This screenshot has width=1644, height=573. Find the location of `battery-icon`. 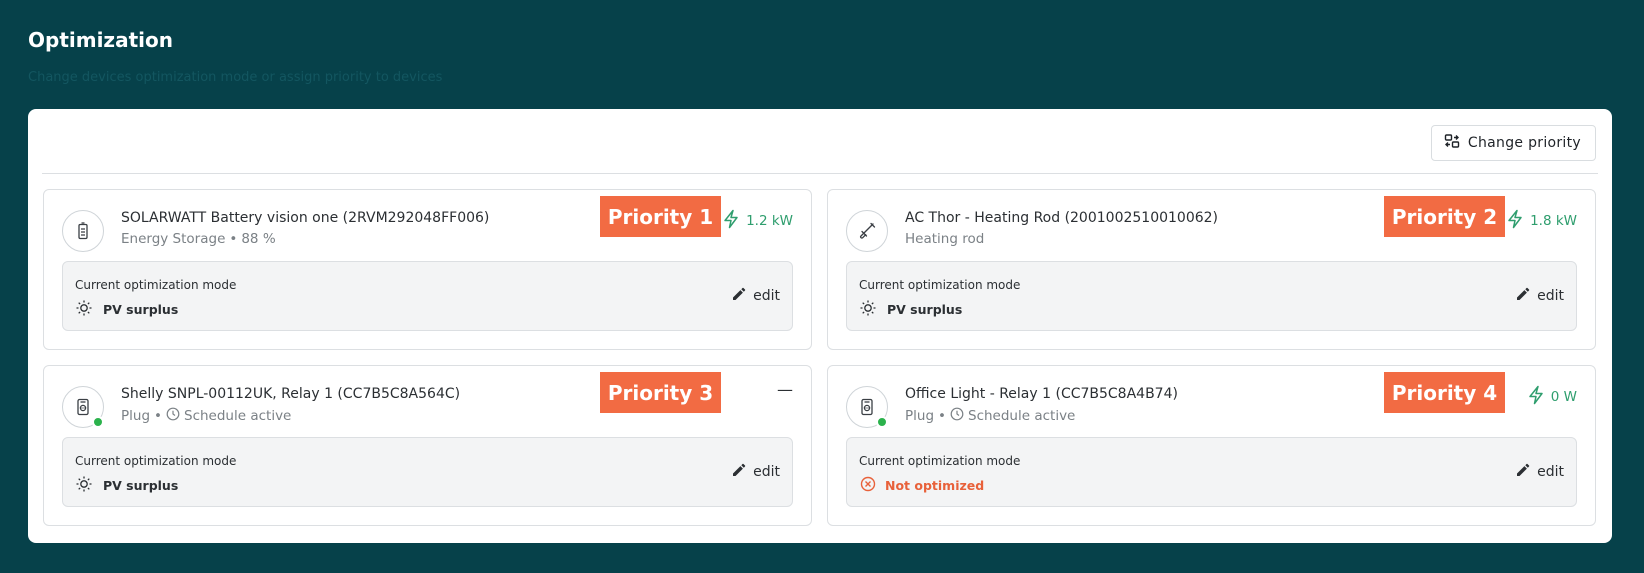

battery-icon is located at coordinates (83, 231).